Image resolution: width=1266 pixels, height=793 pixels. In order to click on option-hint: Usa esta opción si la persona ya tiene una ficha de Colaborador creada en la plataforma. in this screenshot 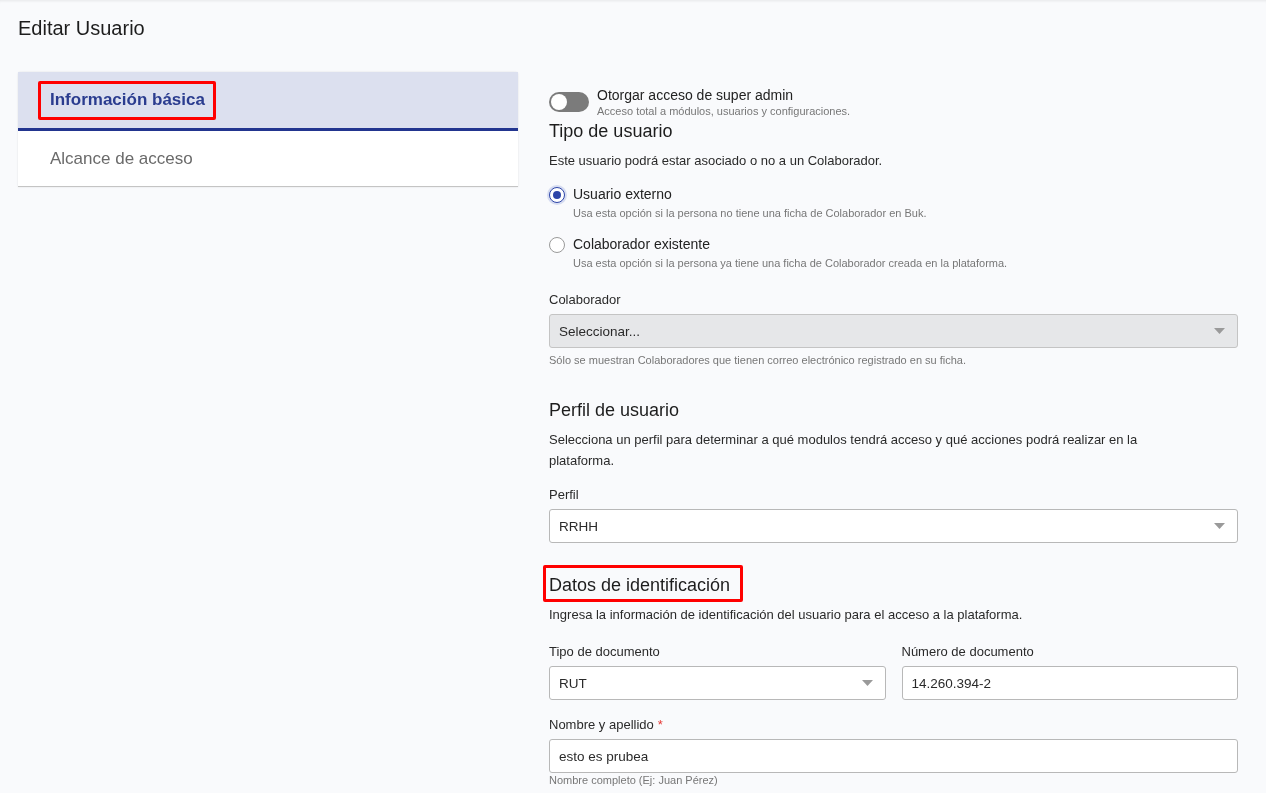, I will do `click(790, 263)`.